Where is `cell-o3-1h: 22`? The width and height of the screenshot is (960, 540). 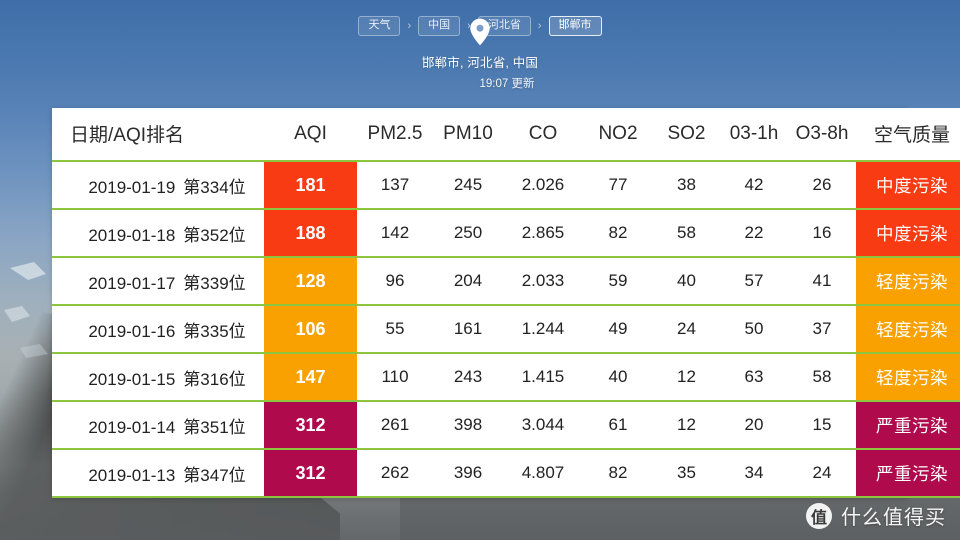 cell-o3-1h: 22 is located at coordinates (754, 232).